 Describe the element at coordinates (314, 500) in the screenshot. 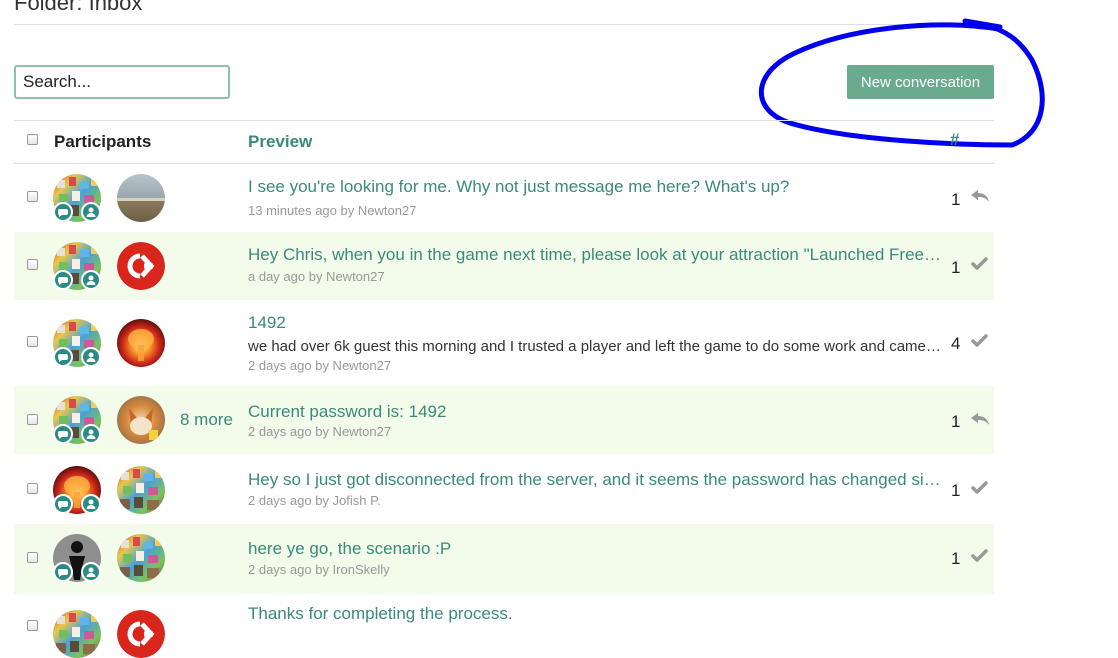

I see `conversation-meta: 2 days ago by Jofish P.` at that location.